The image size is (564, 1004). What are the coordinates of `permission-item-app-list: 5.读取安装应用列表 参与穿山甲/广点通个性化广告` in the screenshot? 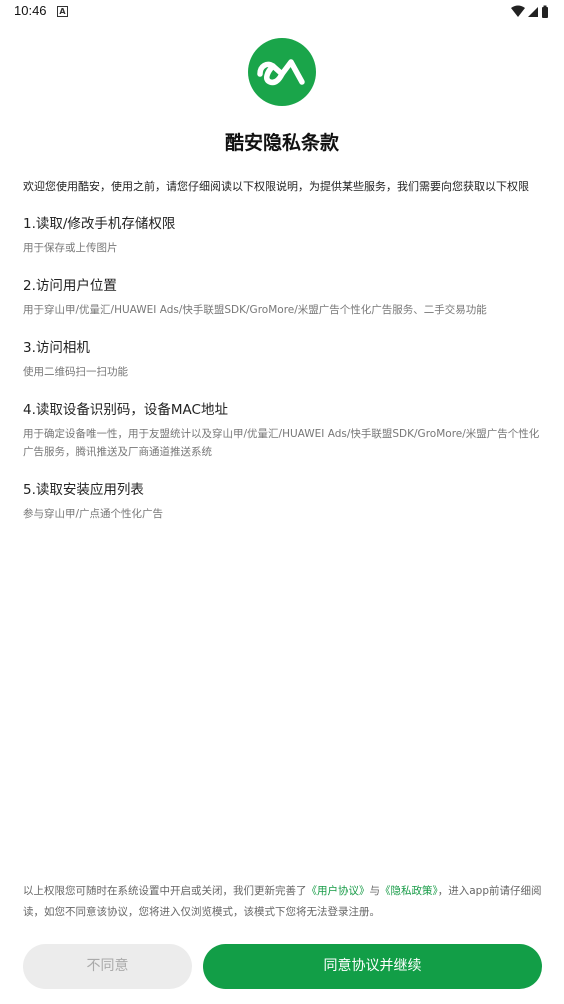 It's located at (285, 502).